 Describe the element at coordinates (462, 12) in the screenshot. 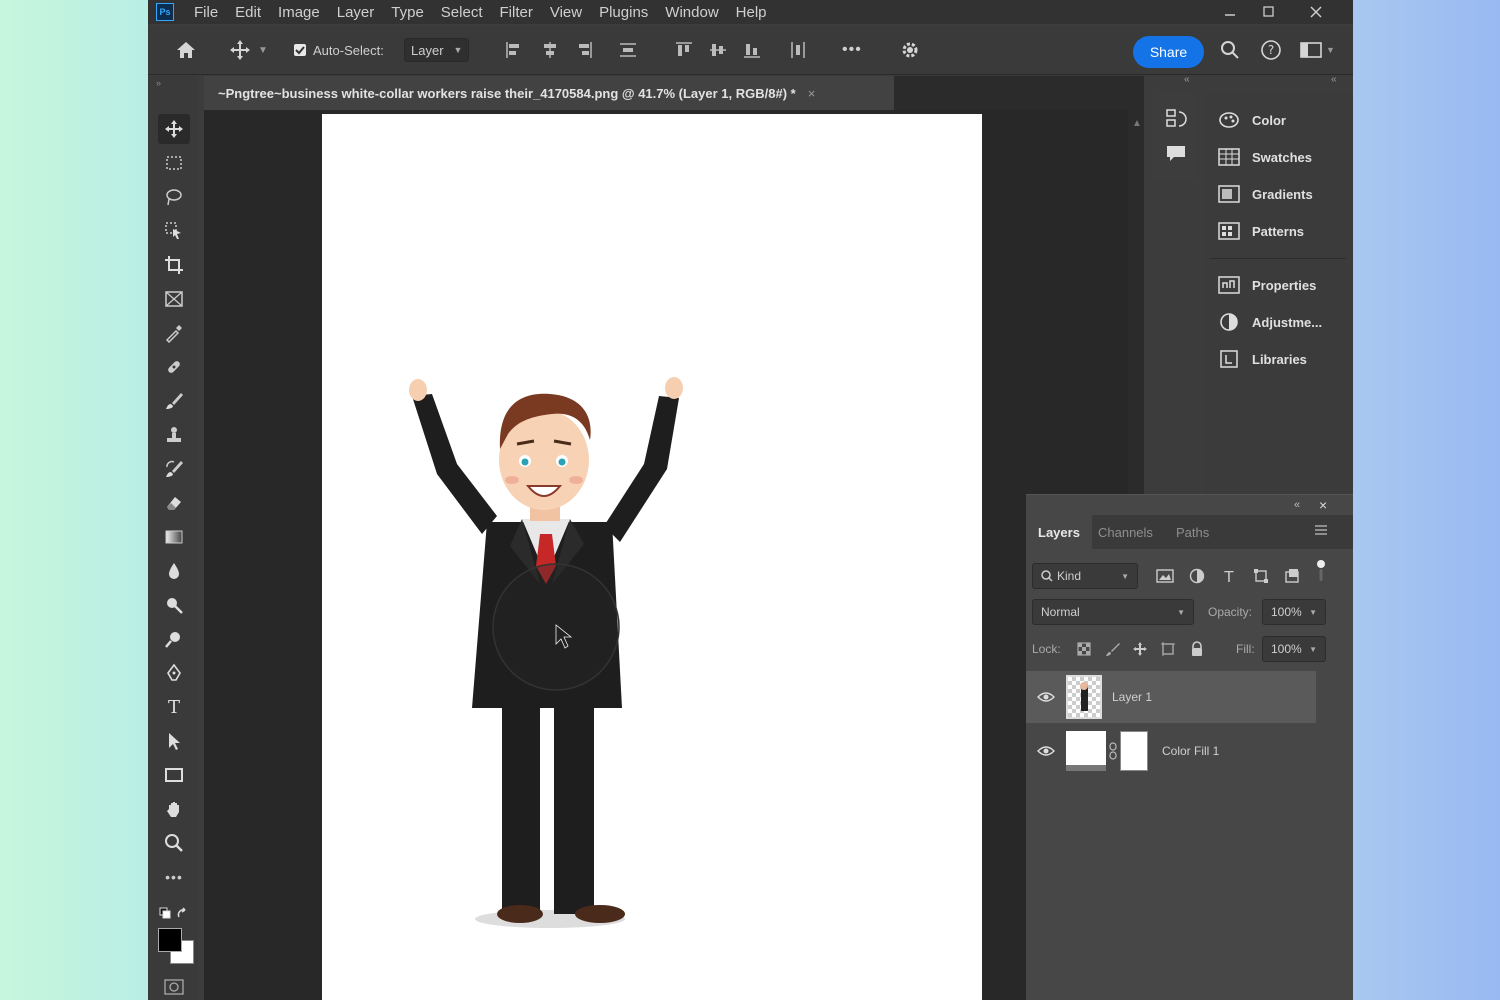

I see `menu-select: Select` at that location.